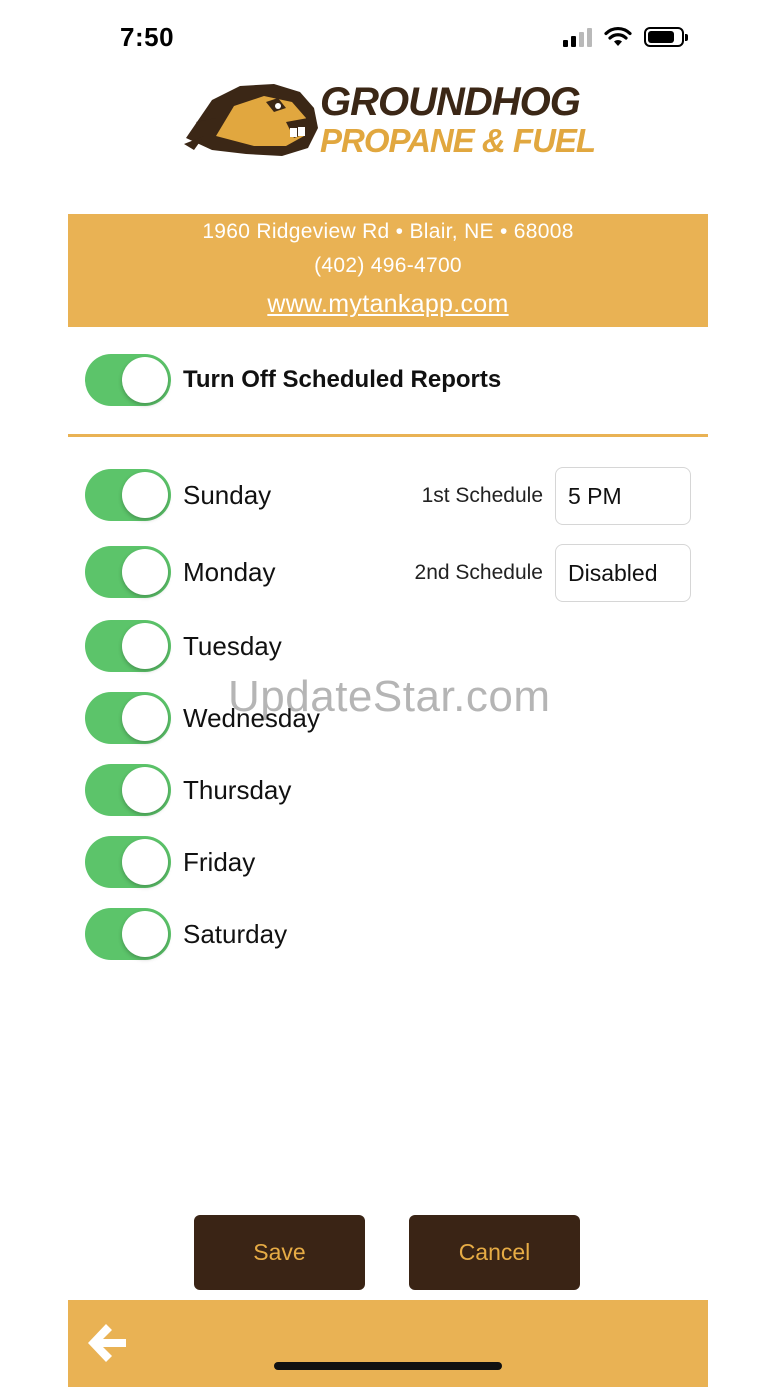  I want to click on save-button: Save, so click(279, 1252).